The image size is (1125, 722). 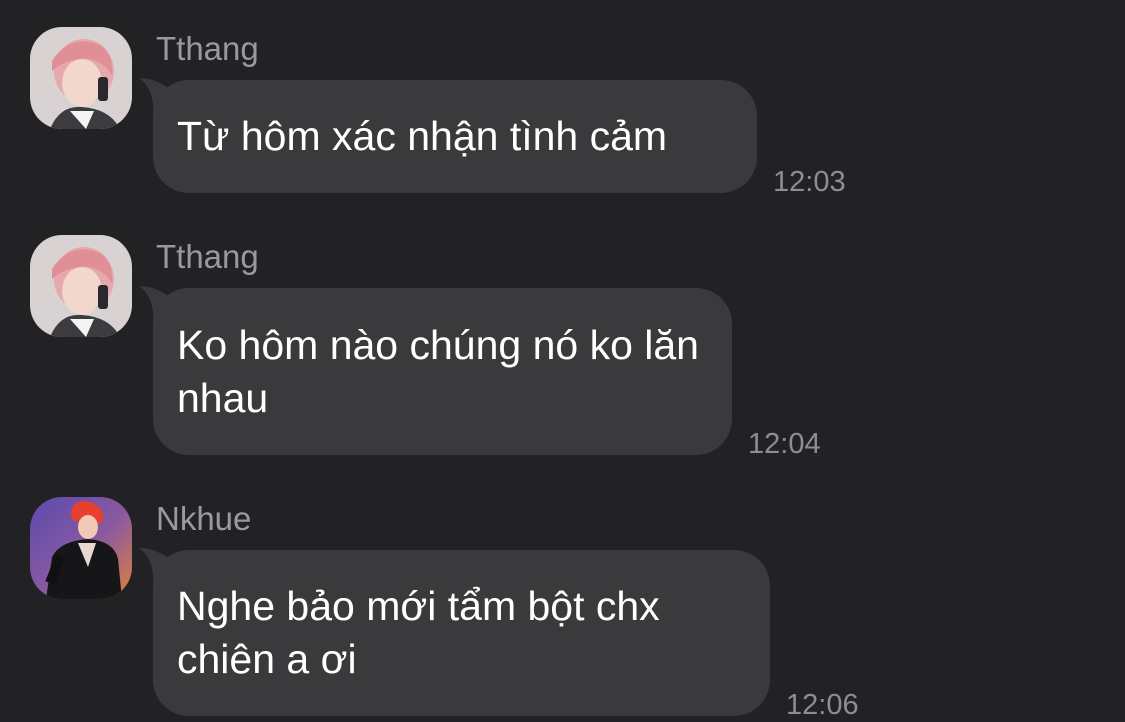 I want to click on sender-name: Nkhue, so click(x=204, y=518).